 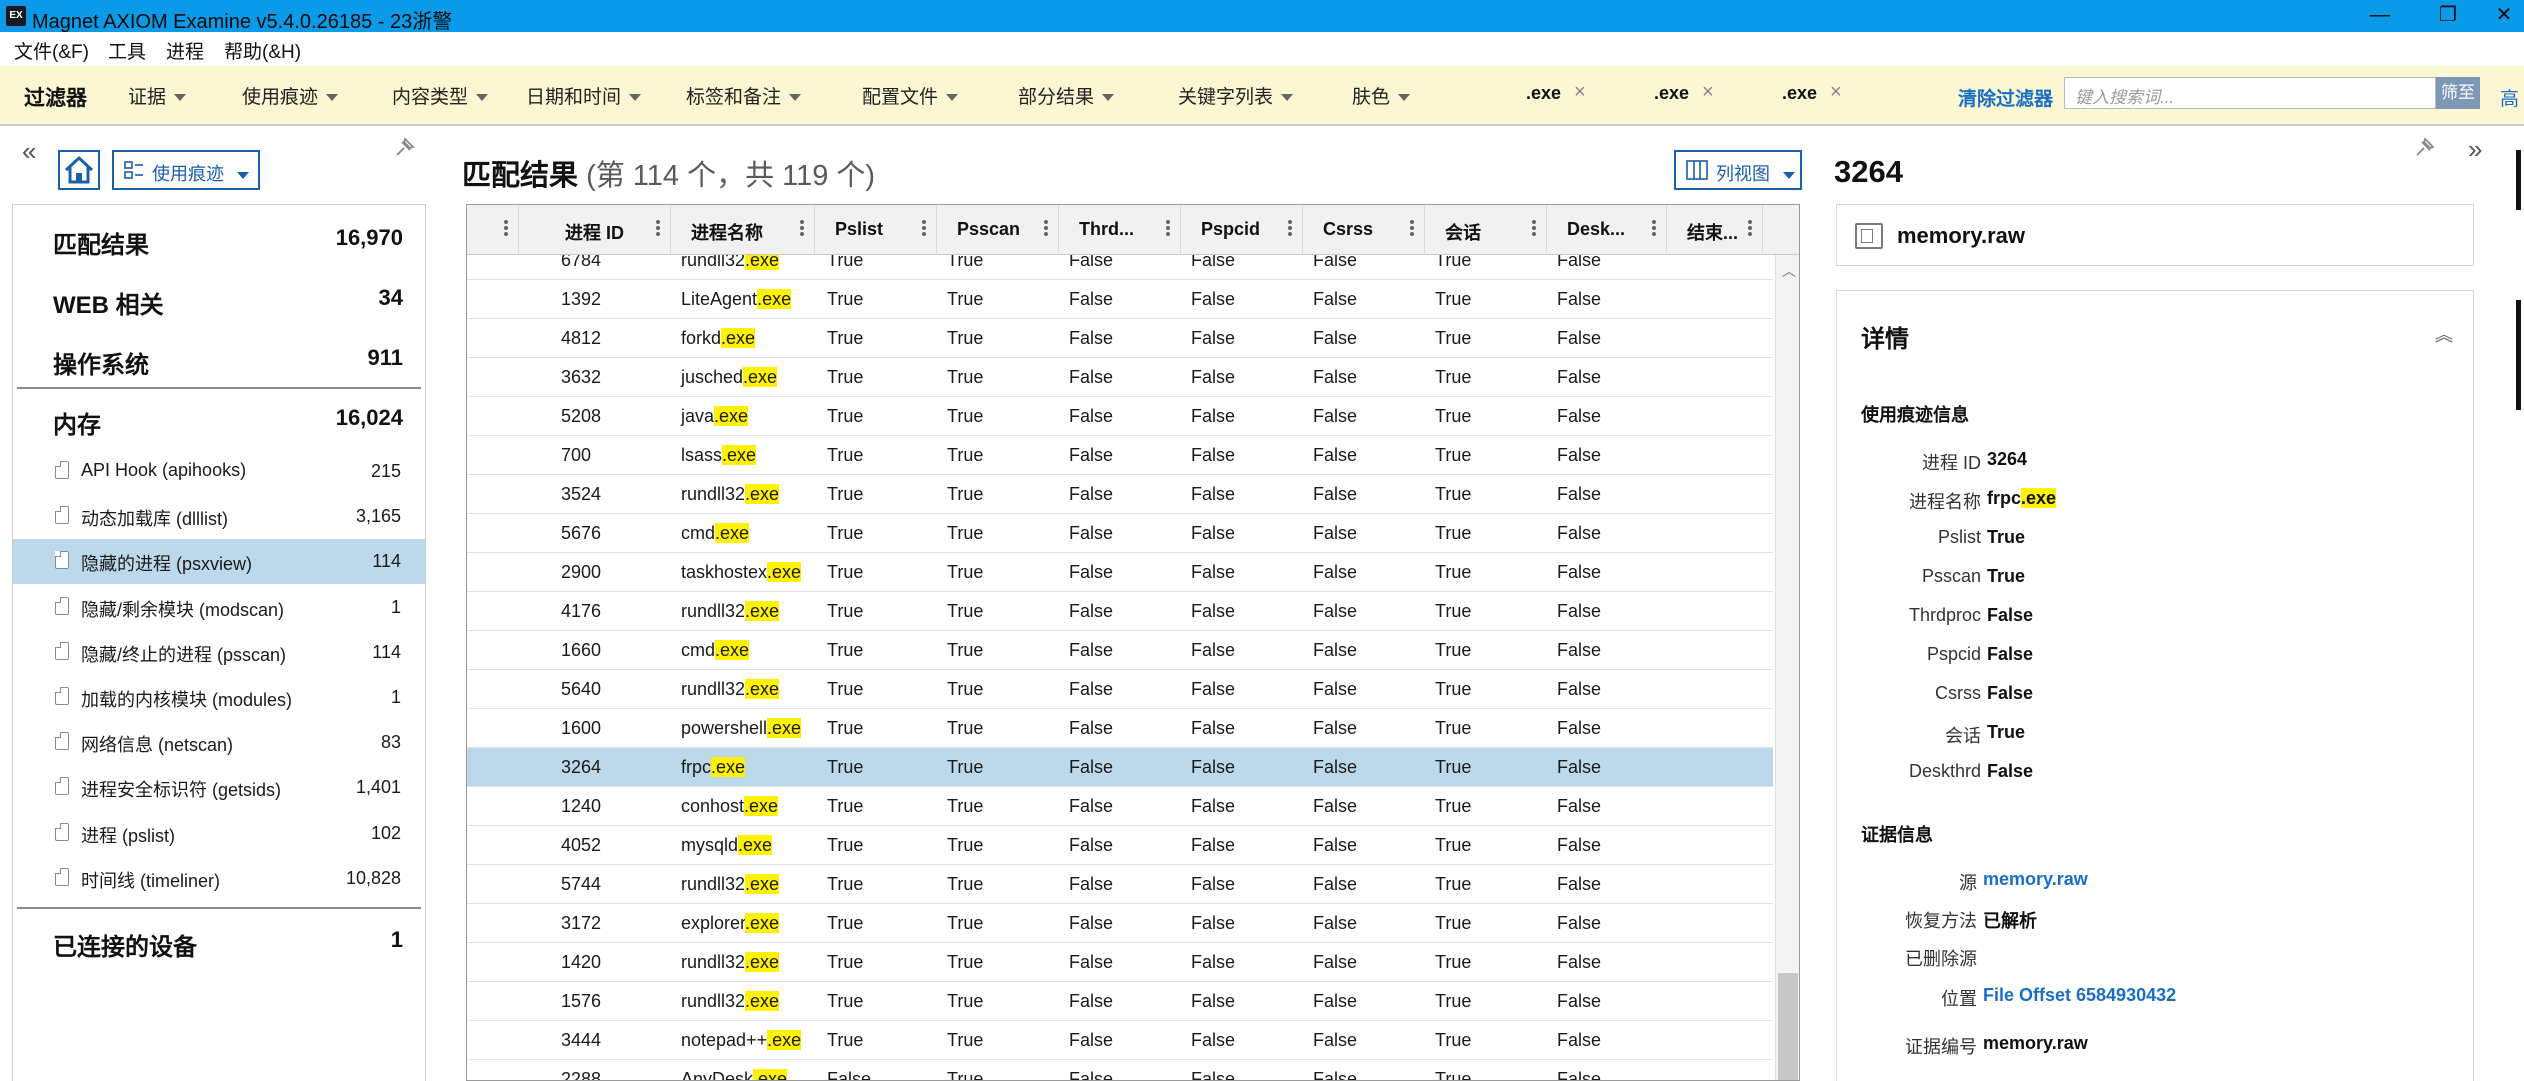 I want to click on filter-keyword-lists-dropdown: 关键字列表, so click(x=1236, y=95).